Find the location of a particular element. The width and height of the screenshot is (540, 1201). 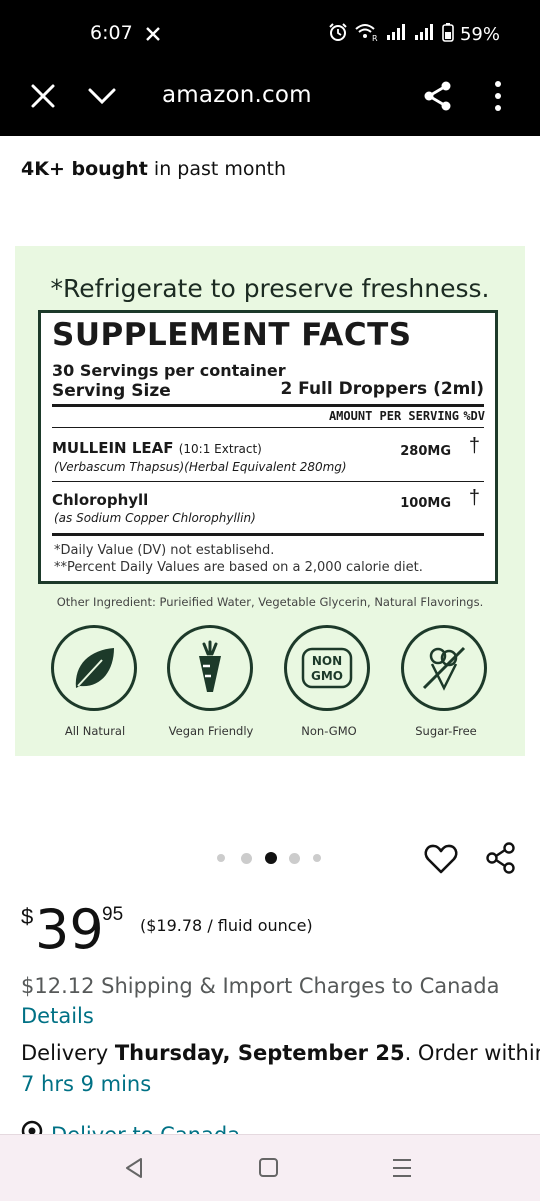

recents-icon is located at coordinates (404, 1168).